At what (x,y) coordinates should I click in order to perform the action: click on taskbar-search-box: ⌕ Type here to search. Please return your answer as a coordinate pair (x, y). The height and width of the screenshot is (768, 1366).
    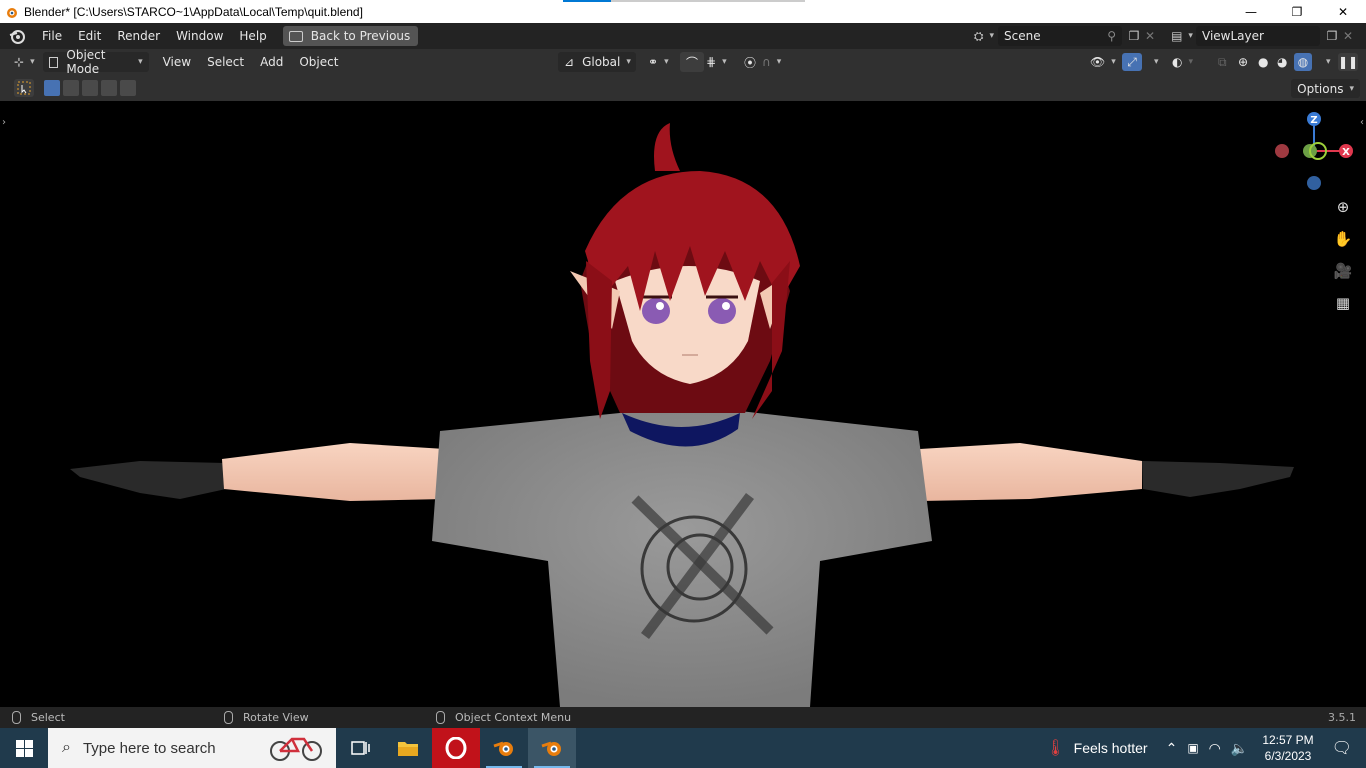
    Looking at the image, I should click on (192, 748).